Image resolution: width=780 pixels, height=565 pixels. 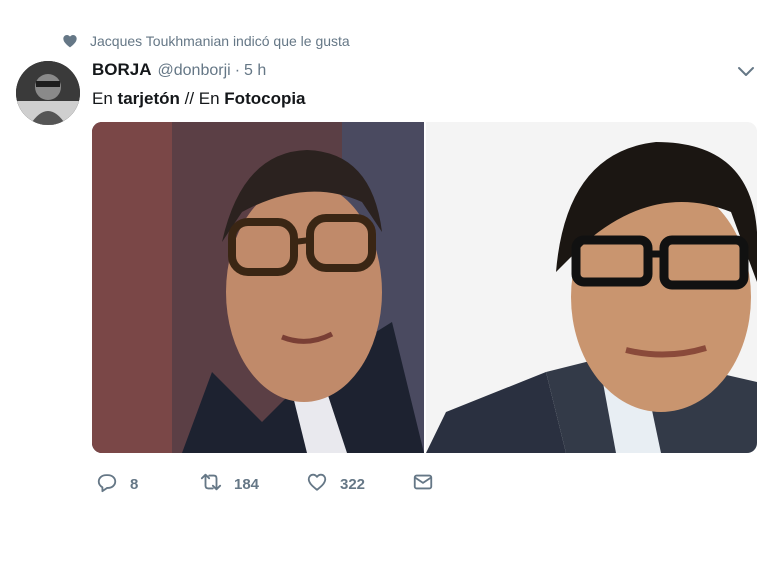 I want to click on retweet-icon, so click(x=211, y=484).